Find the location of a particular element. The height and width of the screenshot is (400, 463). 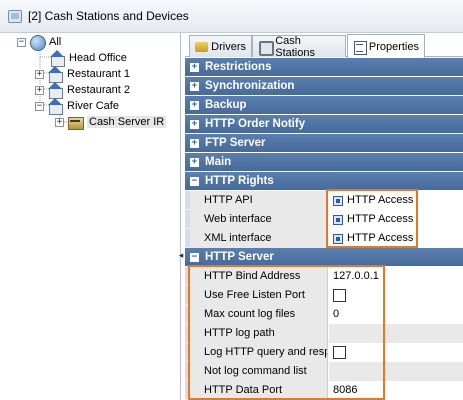

property-row-web-interface: Web interface HTTP Access is located at coordinates (324, 219).